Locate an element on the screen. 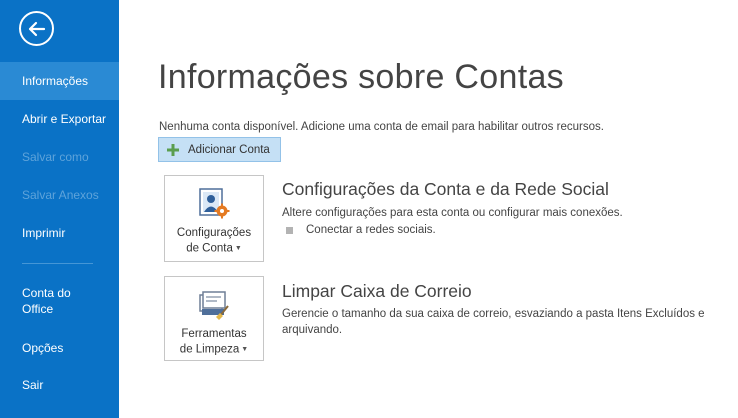 The image size is (738, 418). sidebar-item-imprimir: Imprimir is located at coordinates (59, 233).